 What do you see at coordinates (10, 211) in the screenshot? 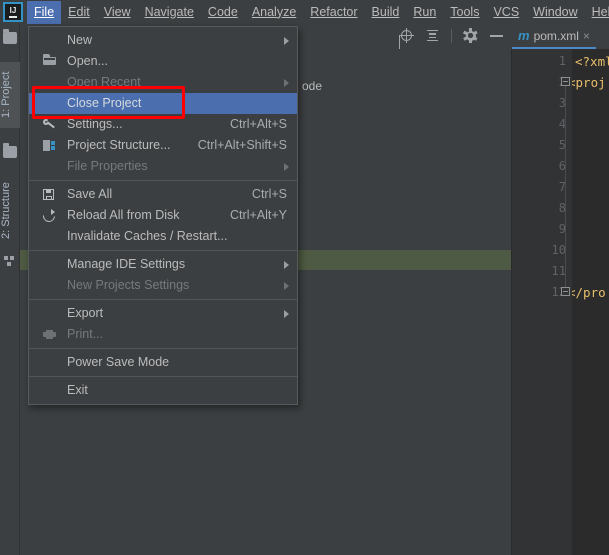
I see `sidebar-tab-structure: 2: Structure` at bounding box center [10, 211].